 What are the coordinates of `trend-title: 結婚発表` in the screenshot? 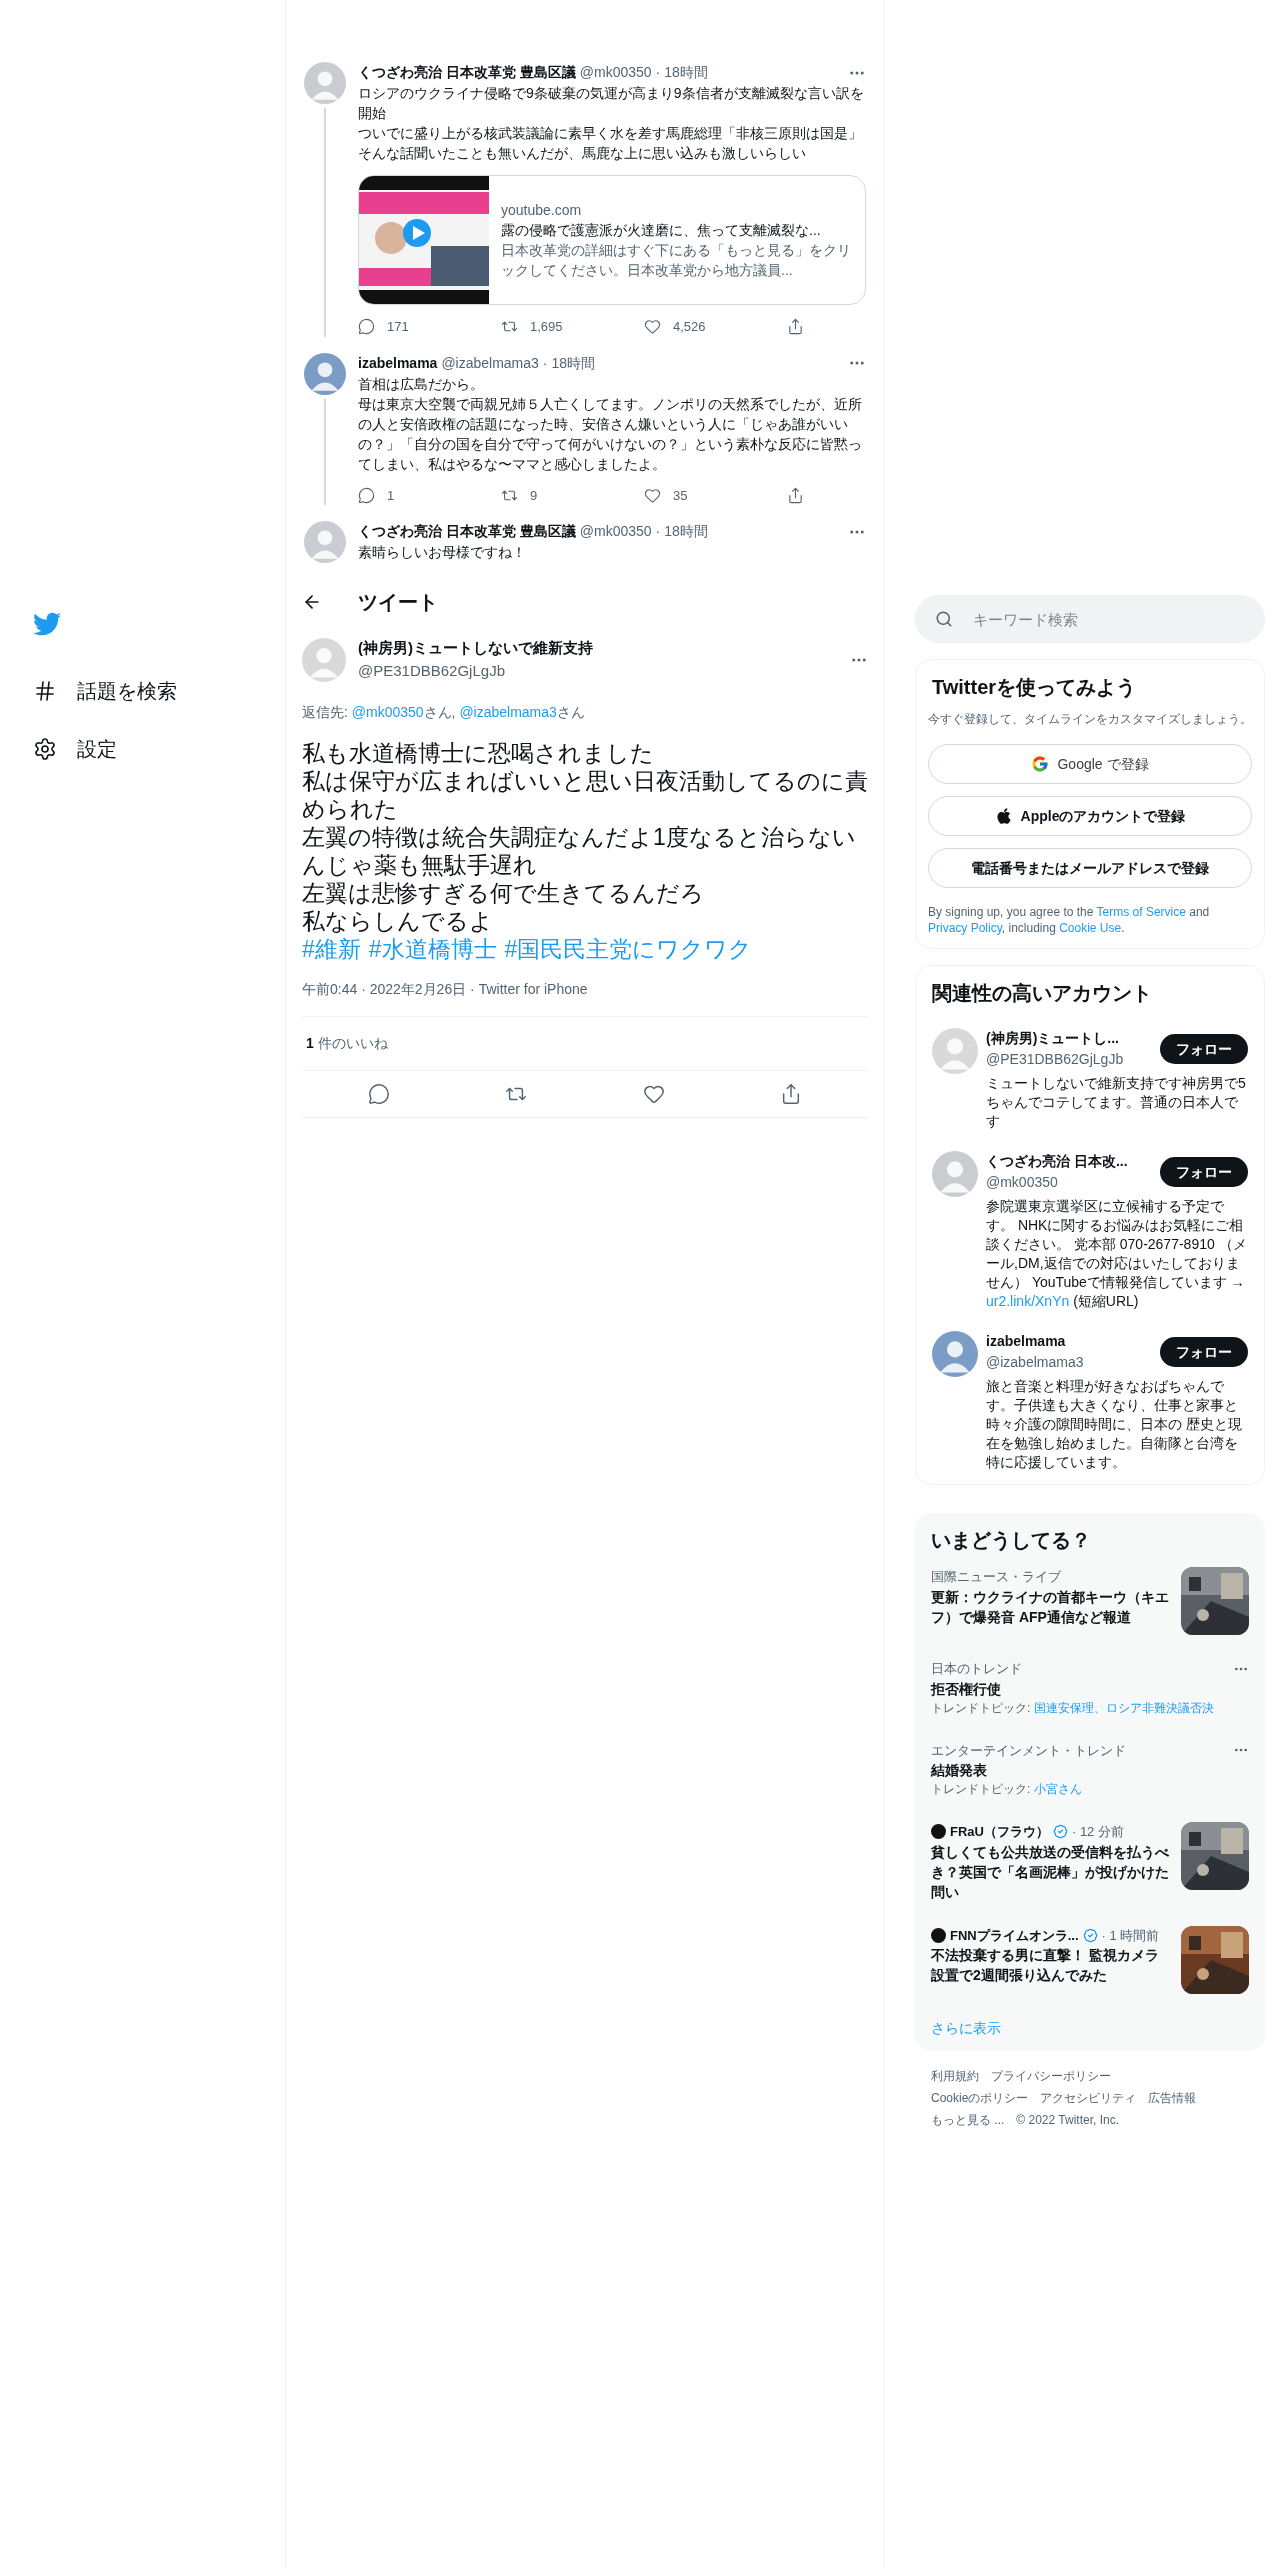 It's located at (1090, 1770).